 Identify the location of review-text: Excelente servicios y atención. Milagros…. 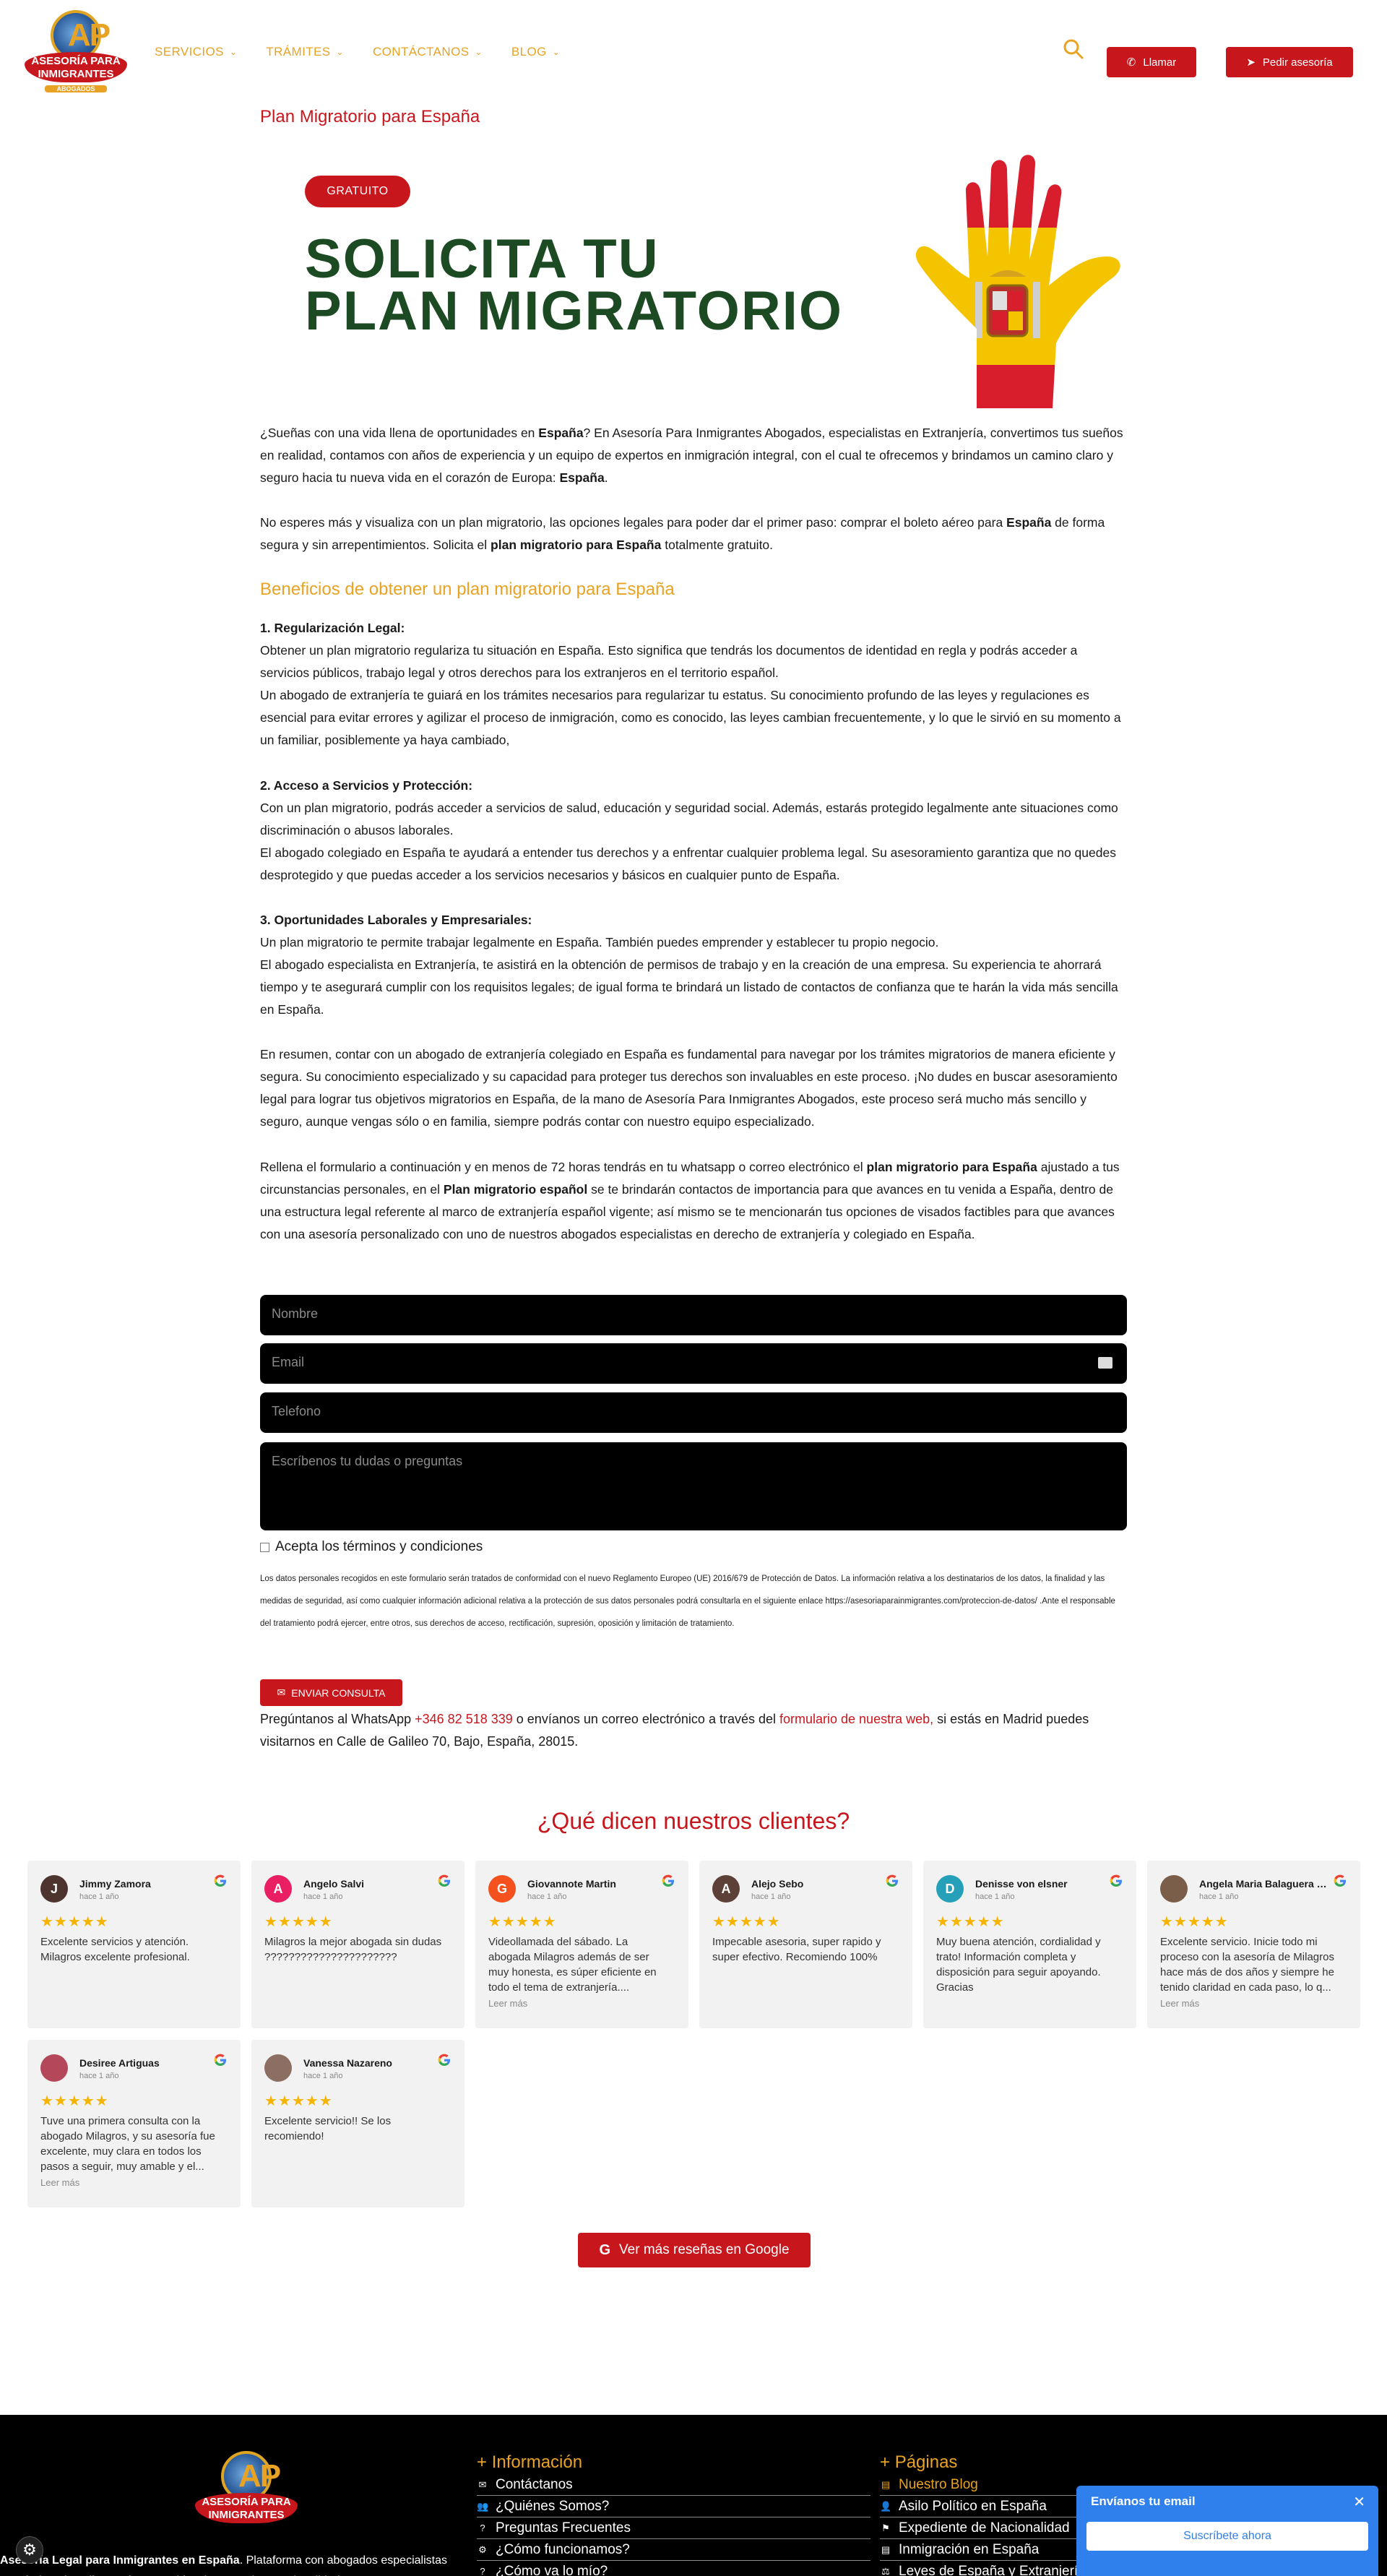
(115, 1949).